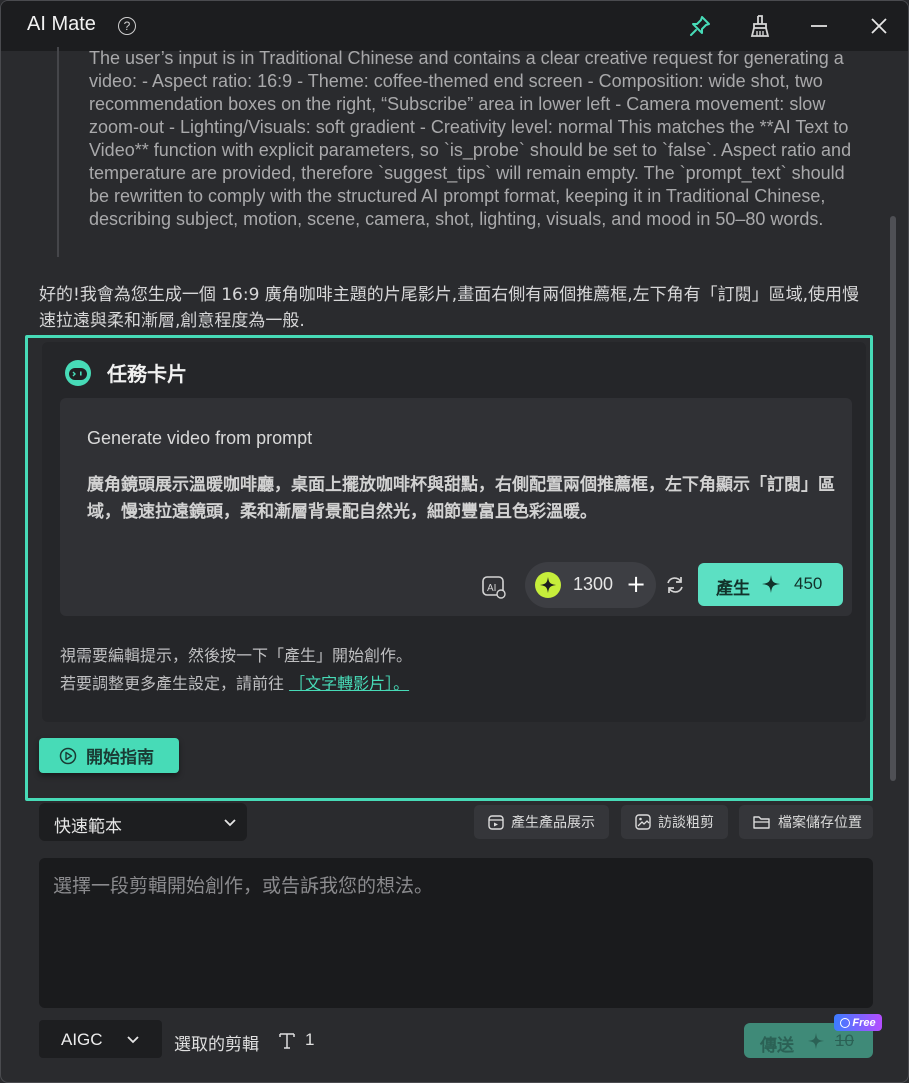 The height and width of the screenshot is (1083, 909). Describe the element at coordinates (78, 372) in the screenshot. I see `ai-mate-mascot-icon` at that location.